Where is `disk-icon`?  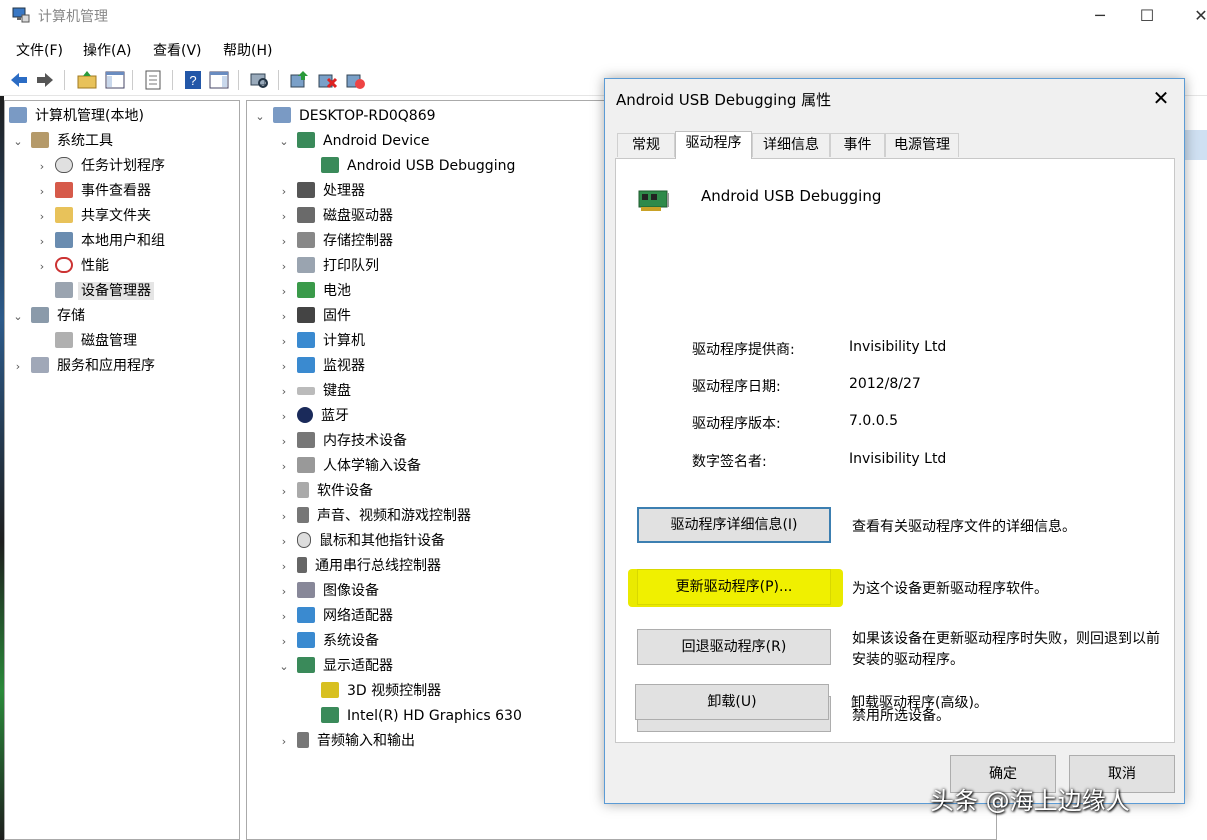
disk-icon is located at coordinates (64, 340).